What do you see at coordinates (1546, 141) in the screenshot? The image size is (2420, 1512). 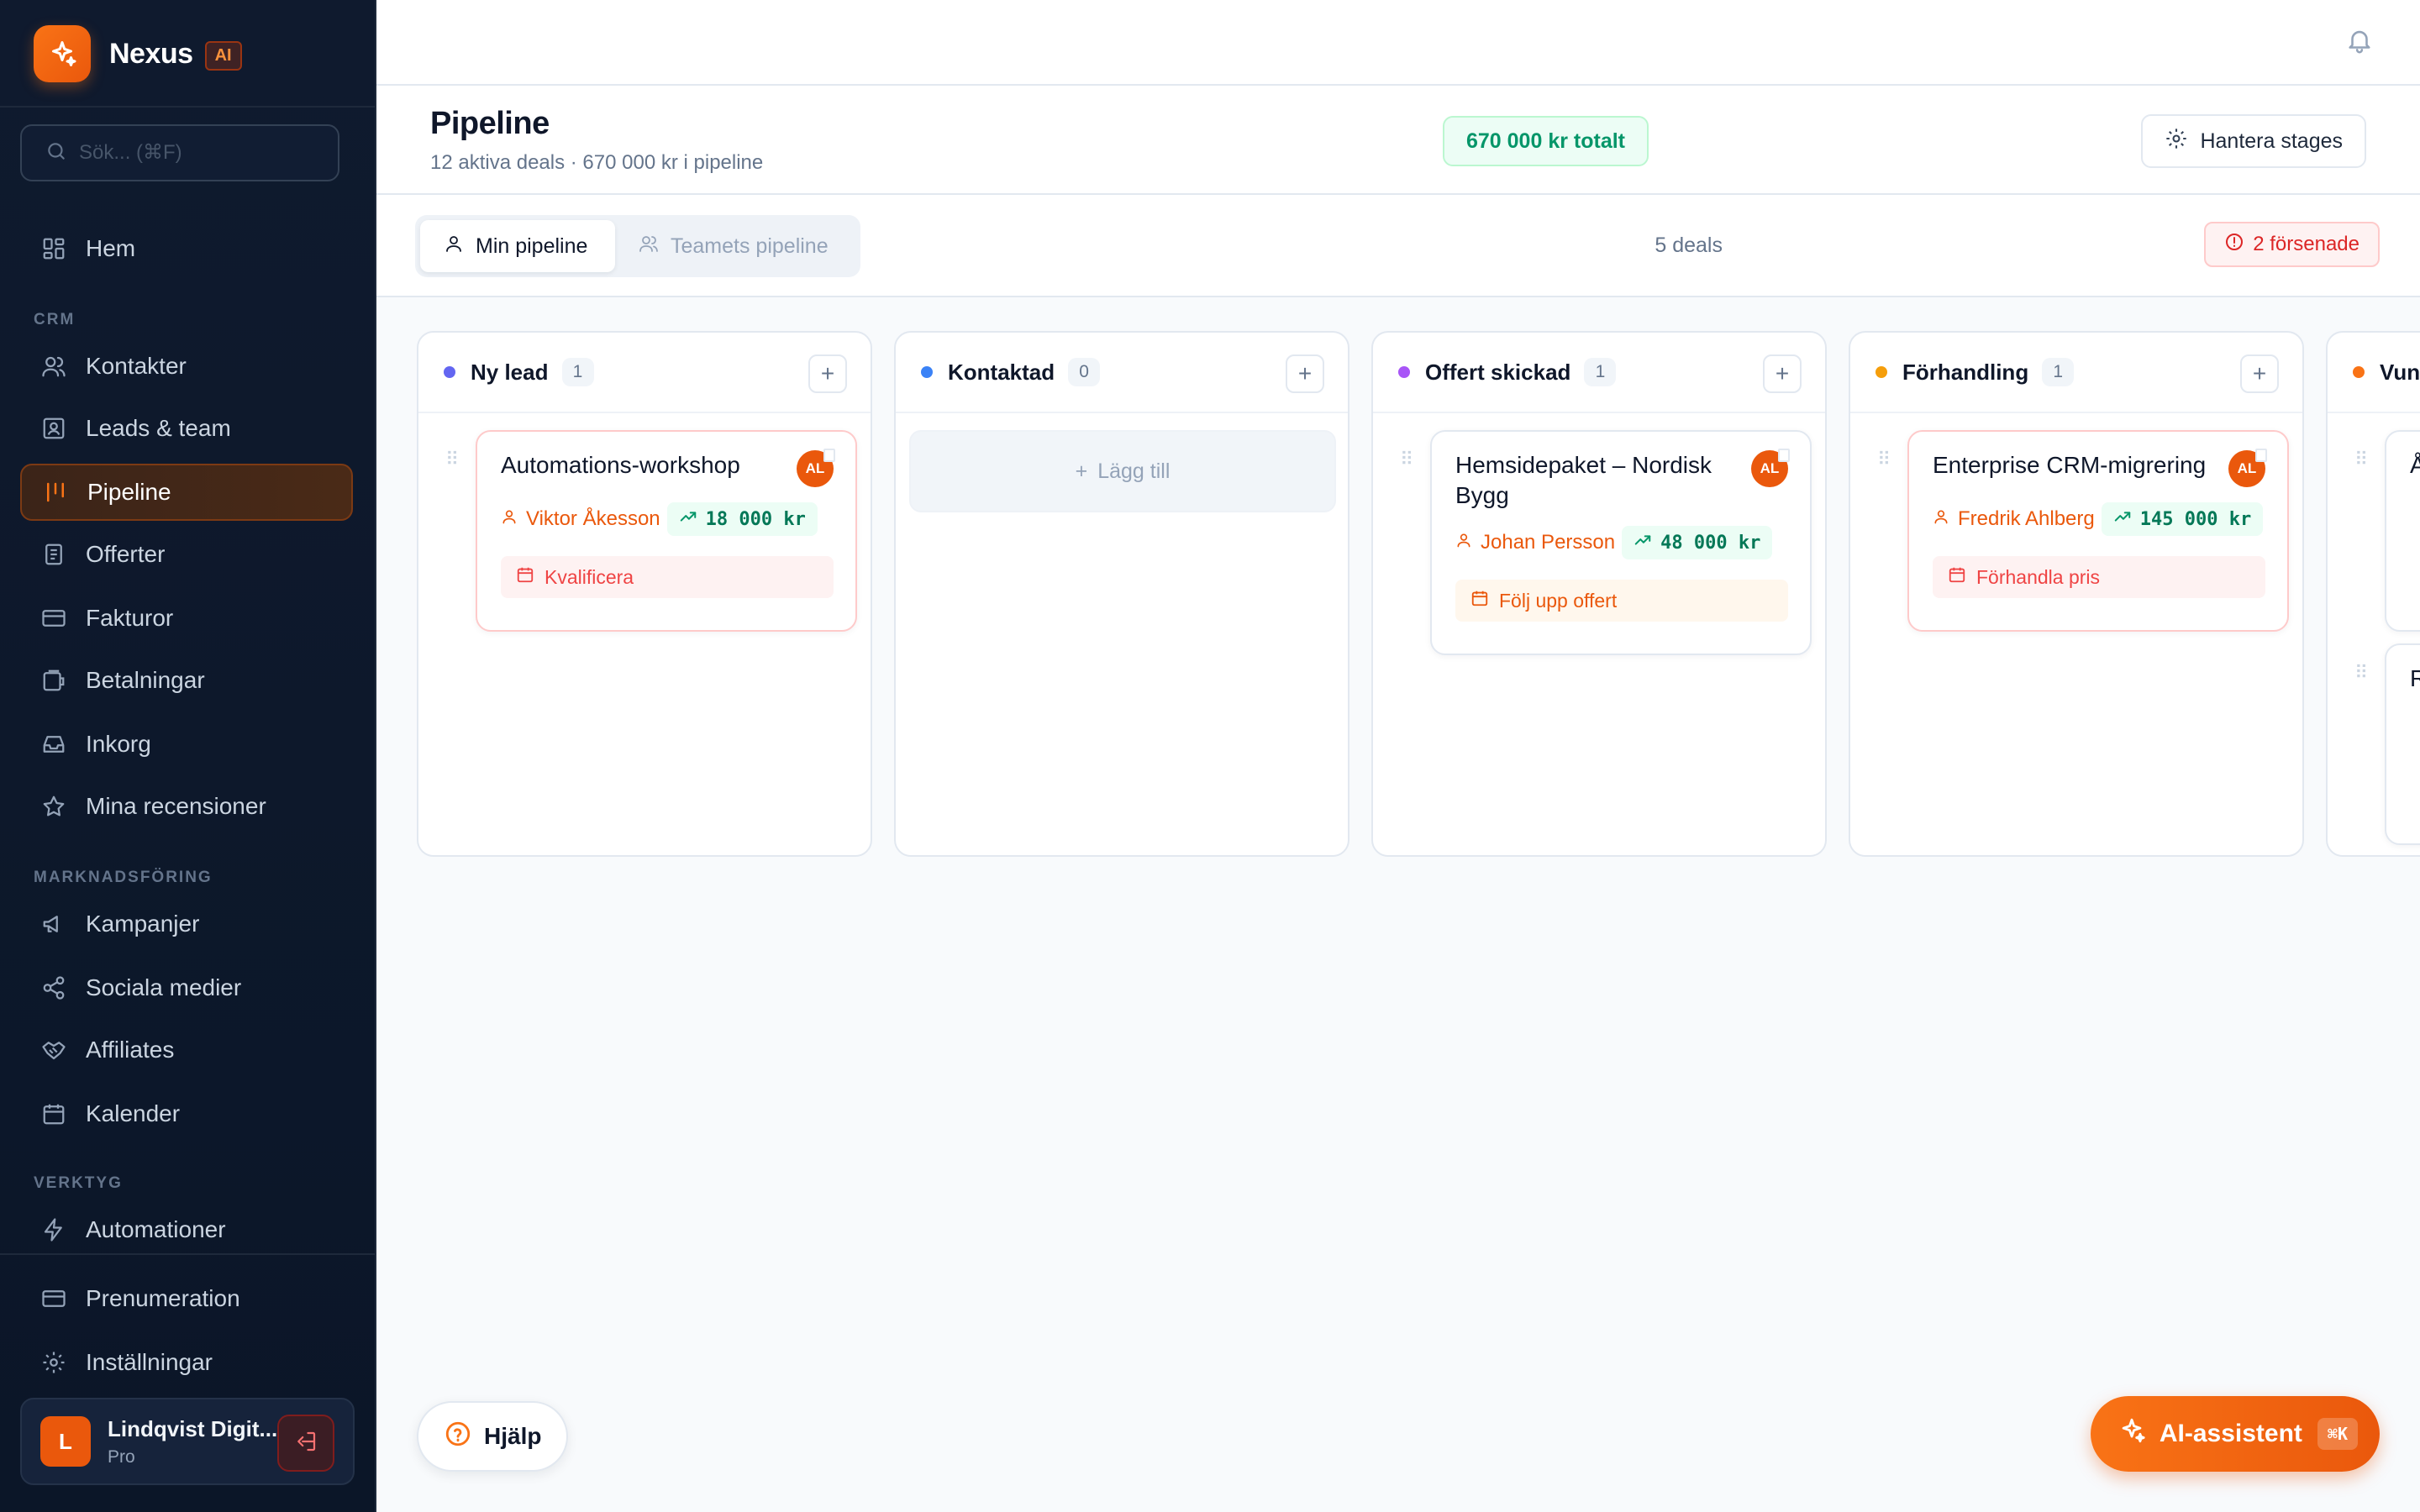 I see `total-badge: 670 000 kr totalt` at bounding box center [1546, 141].